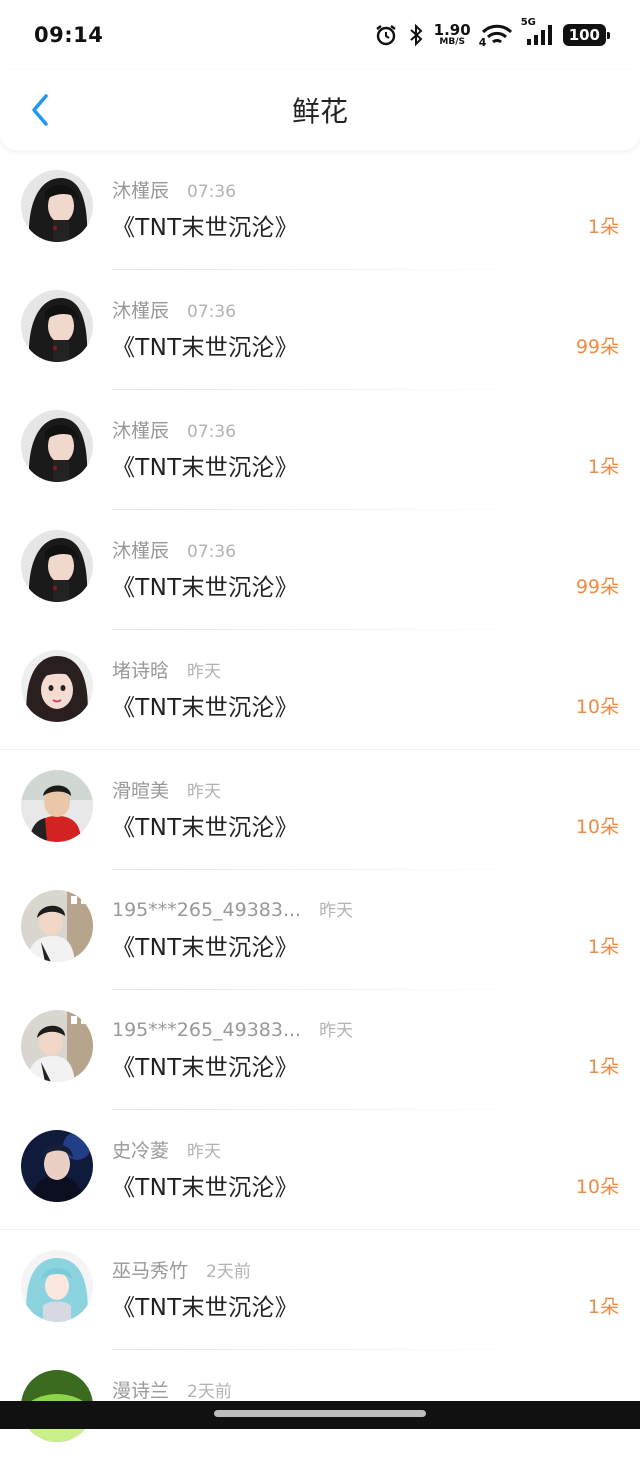 This screenshot has height=1470, width=640. I want to click on chevron-left-icon, so click(40, 110).